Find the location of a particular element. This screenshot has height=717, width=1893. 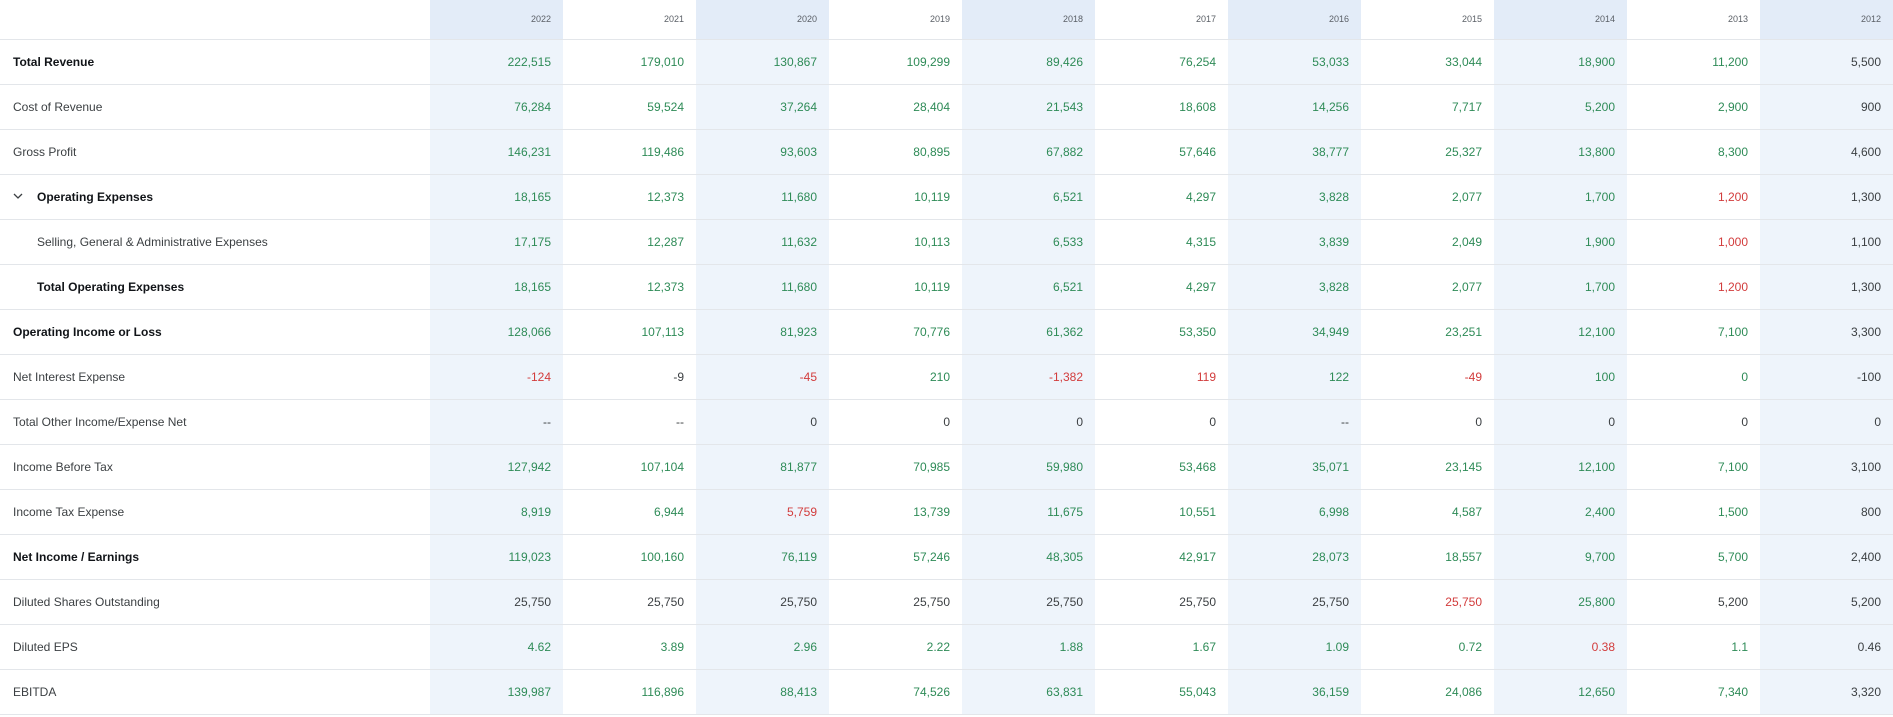

value-cell: -45 is located at coordinates (808, 376).